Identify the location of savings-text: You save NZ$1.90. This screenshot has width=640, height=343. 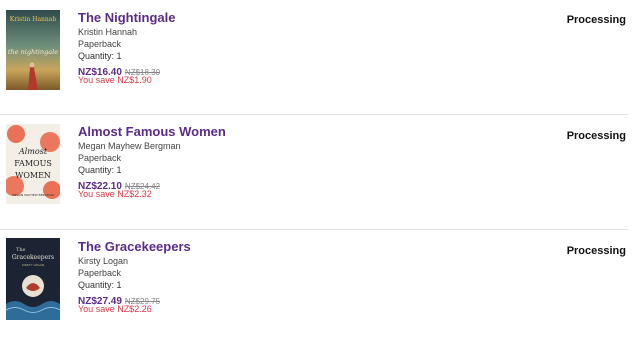
(115, 80).